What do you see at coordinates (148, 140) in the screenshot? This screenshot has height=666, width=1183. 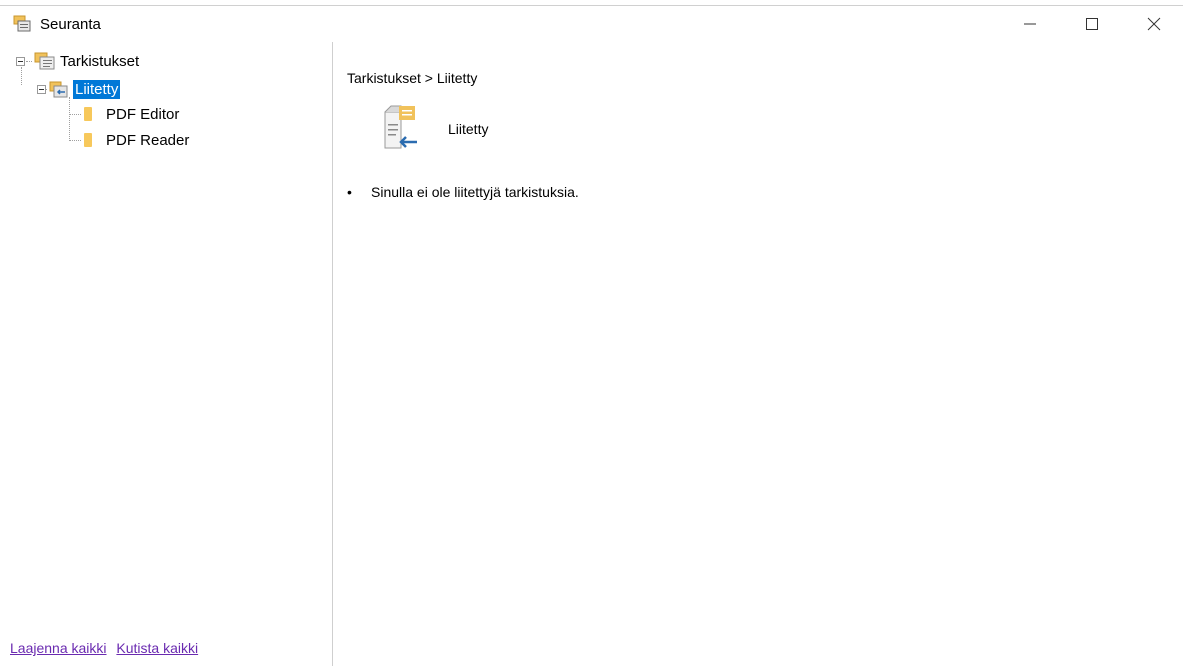 I see `tree-label: PDF Reader` at bounding box center [148, 140].